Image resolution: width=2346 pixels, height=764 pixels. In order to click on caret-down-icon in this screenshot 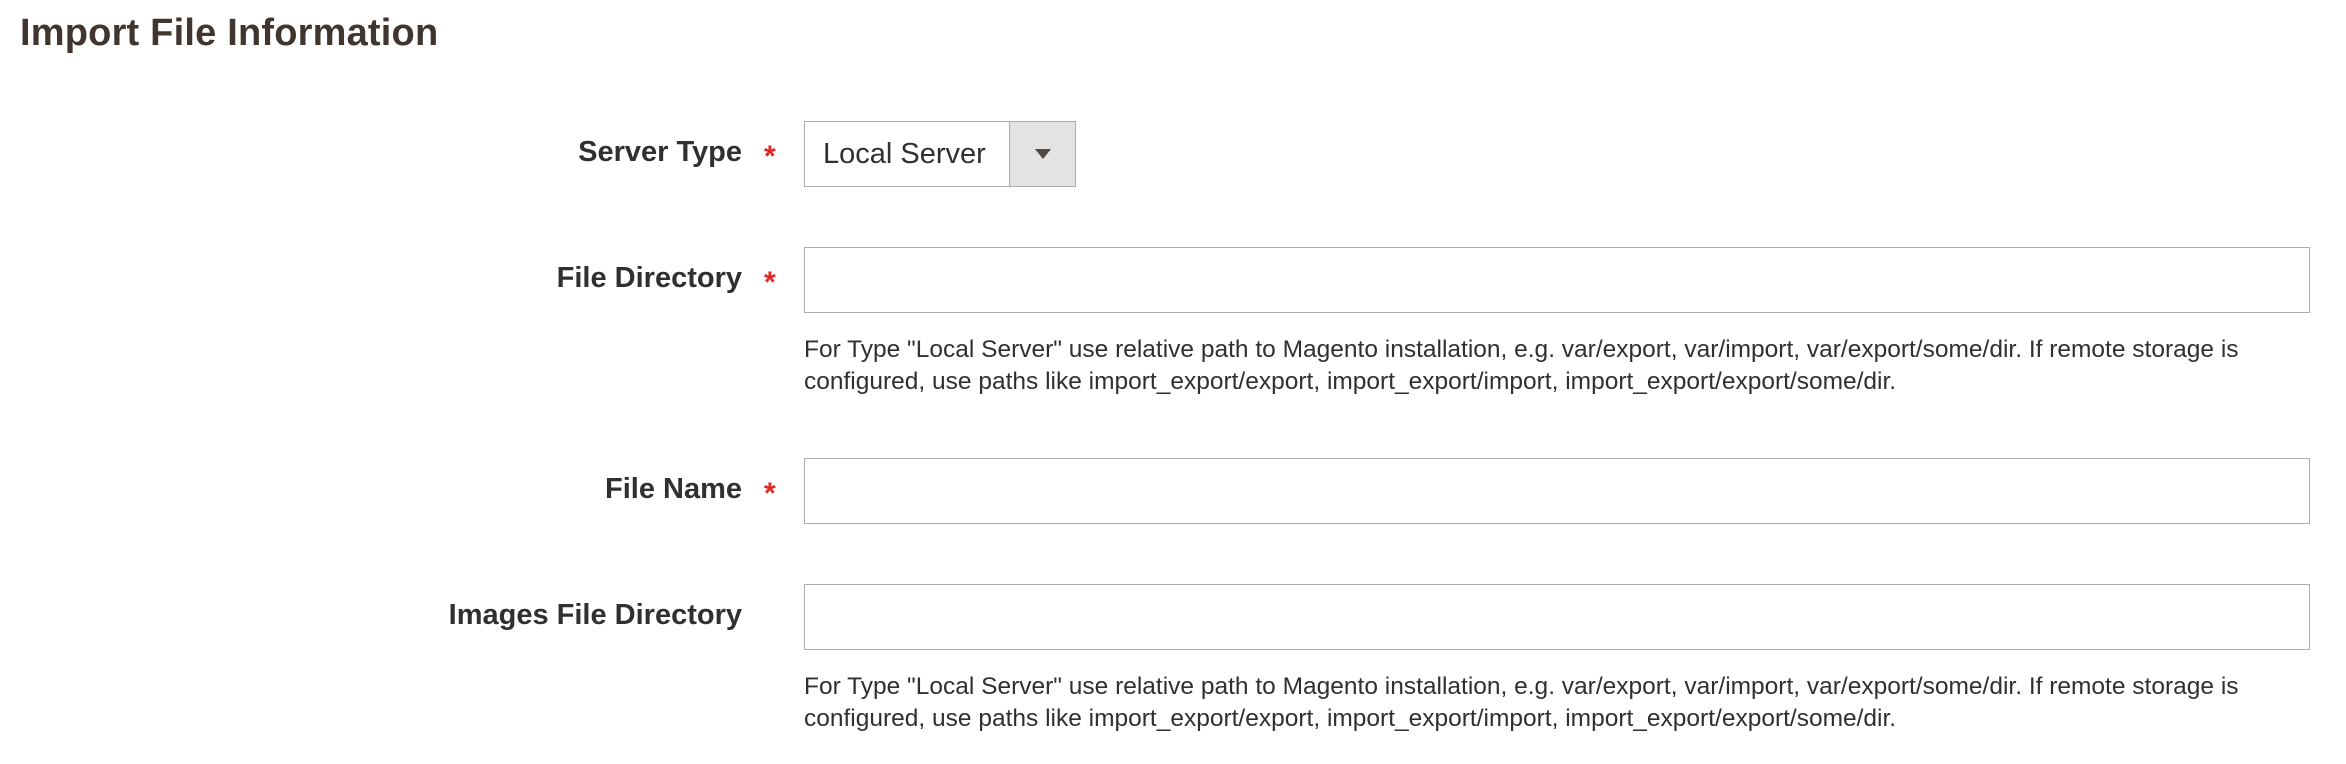, I will do `click(1042, 154)`.